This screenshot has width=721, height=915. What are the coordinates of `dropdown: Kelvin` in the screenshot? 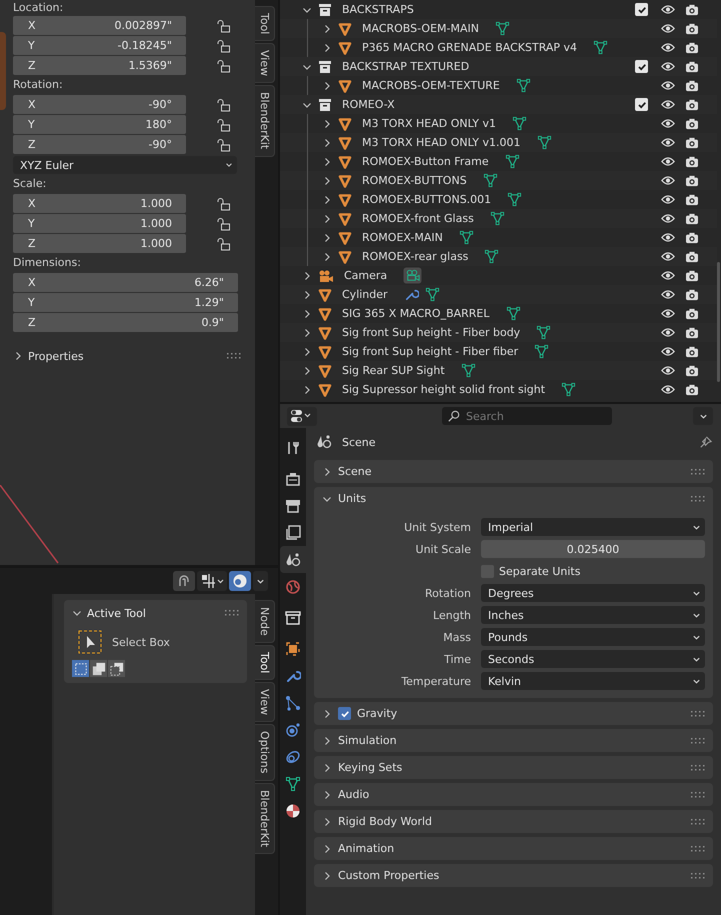 It's located at (593, 681).